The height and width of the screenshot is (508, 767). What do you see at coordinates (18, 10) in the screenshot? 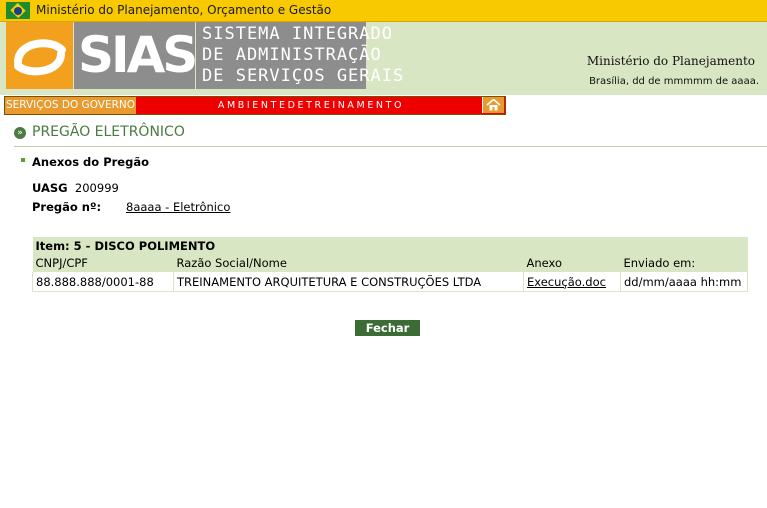
I see `brazil-flag-icon` at bounding box center [18, 10].